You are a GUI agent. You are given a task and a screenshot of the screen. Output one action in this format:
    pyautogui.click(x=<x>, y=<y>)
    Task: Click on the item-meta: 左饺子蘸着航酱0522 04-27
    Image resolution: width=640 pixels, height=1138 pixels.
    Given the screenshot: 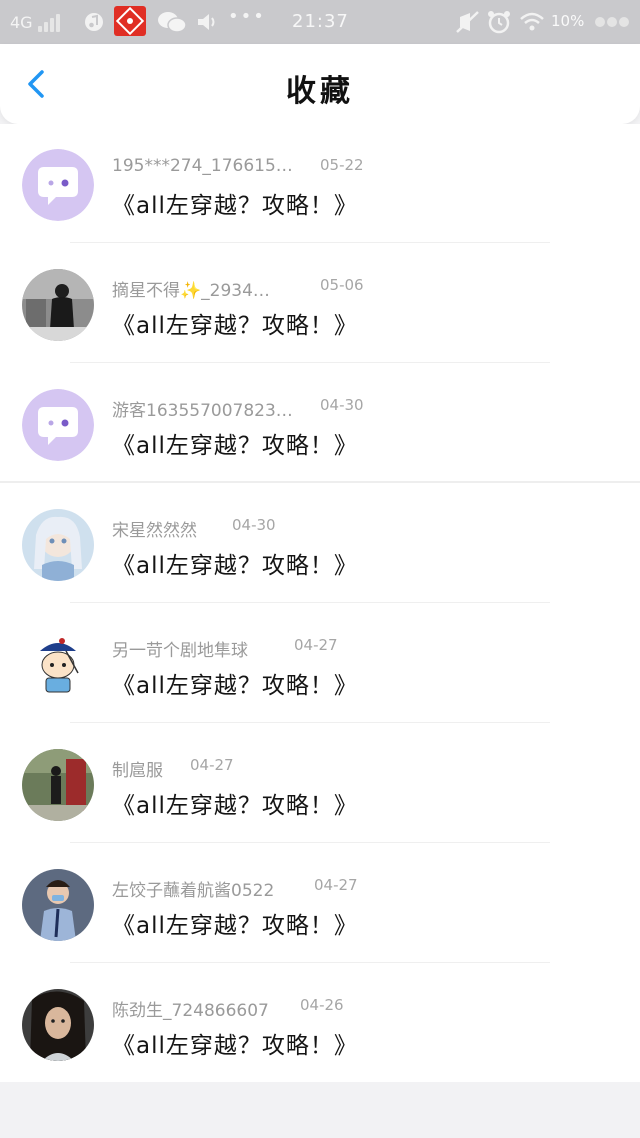 What is the action you would take?
    pyautogui.click(x=235, y=888)
    